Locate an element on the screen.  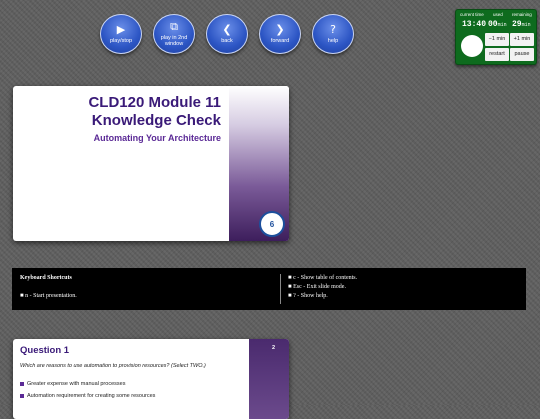
shortcut-item: ■ Esc - Exit slide mode. is located at coordinates (317, 287).